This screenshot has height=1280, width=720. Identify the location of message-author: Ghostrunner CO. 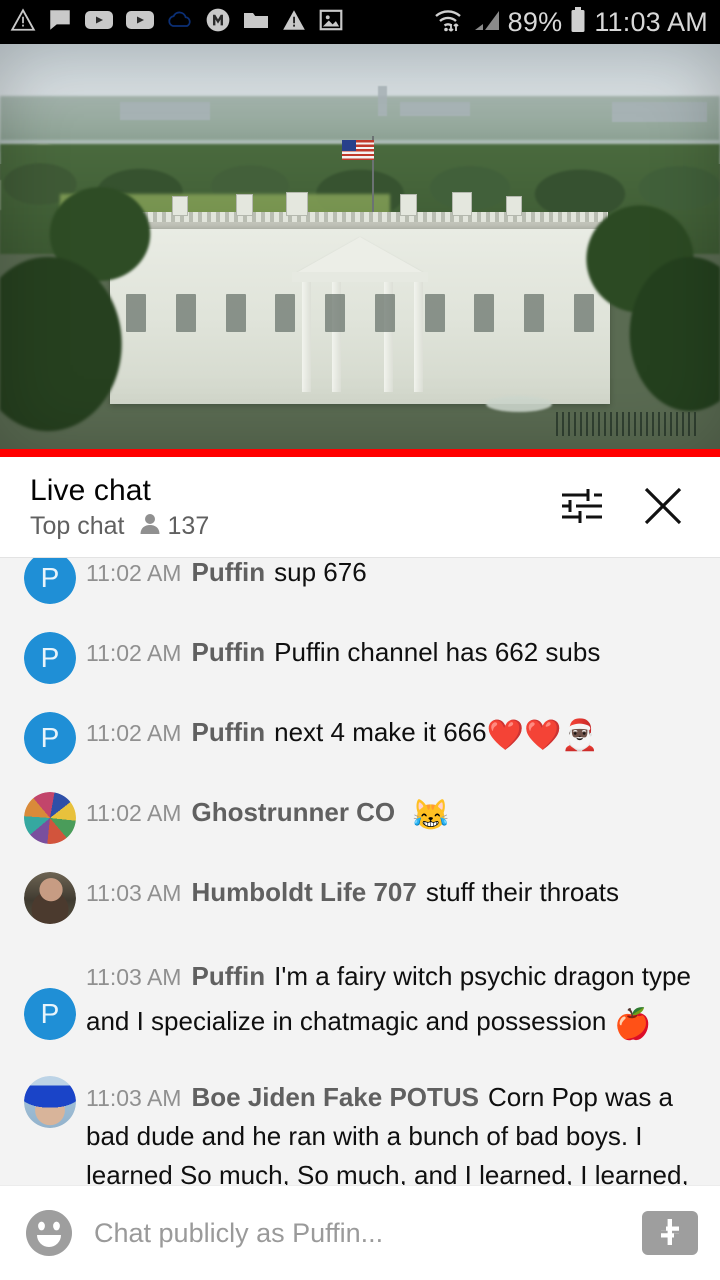
(293, 812).